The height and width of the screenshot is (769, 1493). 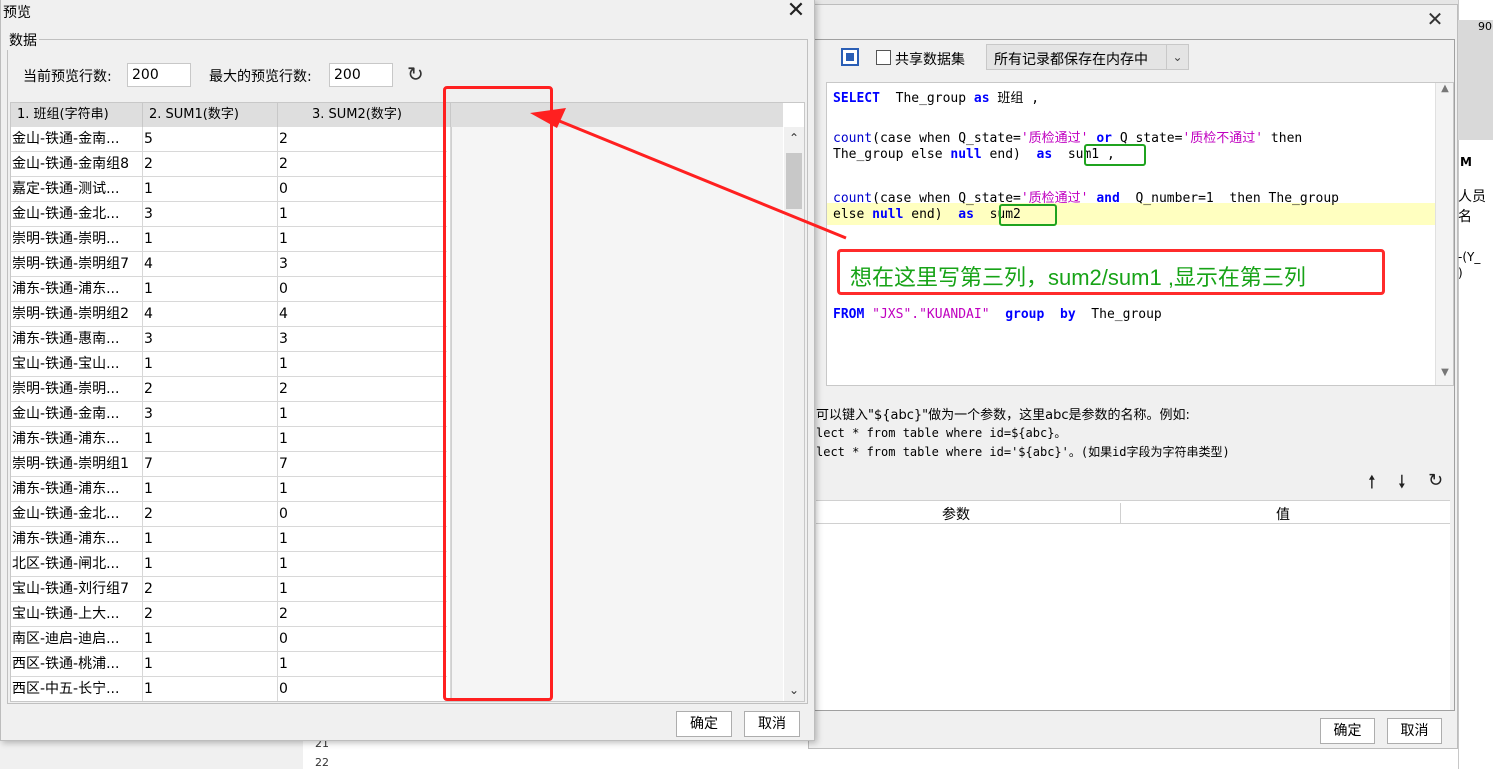 What do you see at coordinates (850, 57) in the screenshot?
I see `database-icon` at bounding box center [850, 57].